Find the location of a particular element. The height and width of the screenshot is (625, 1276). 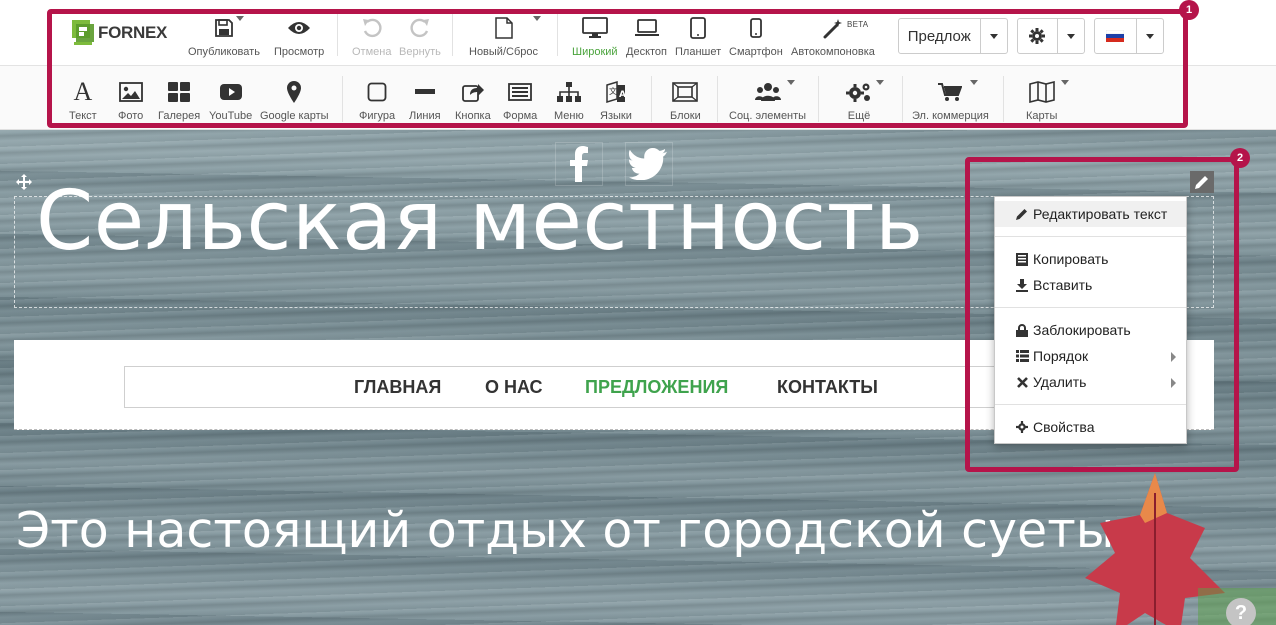

add-button-button: Кнопка is located at coordinates (473, 100).